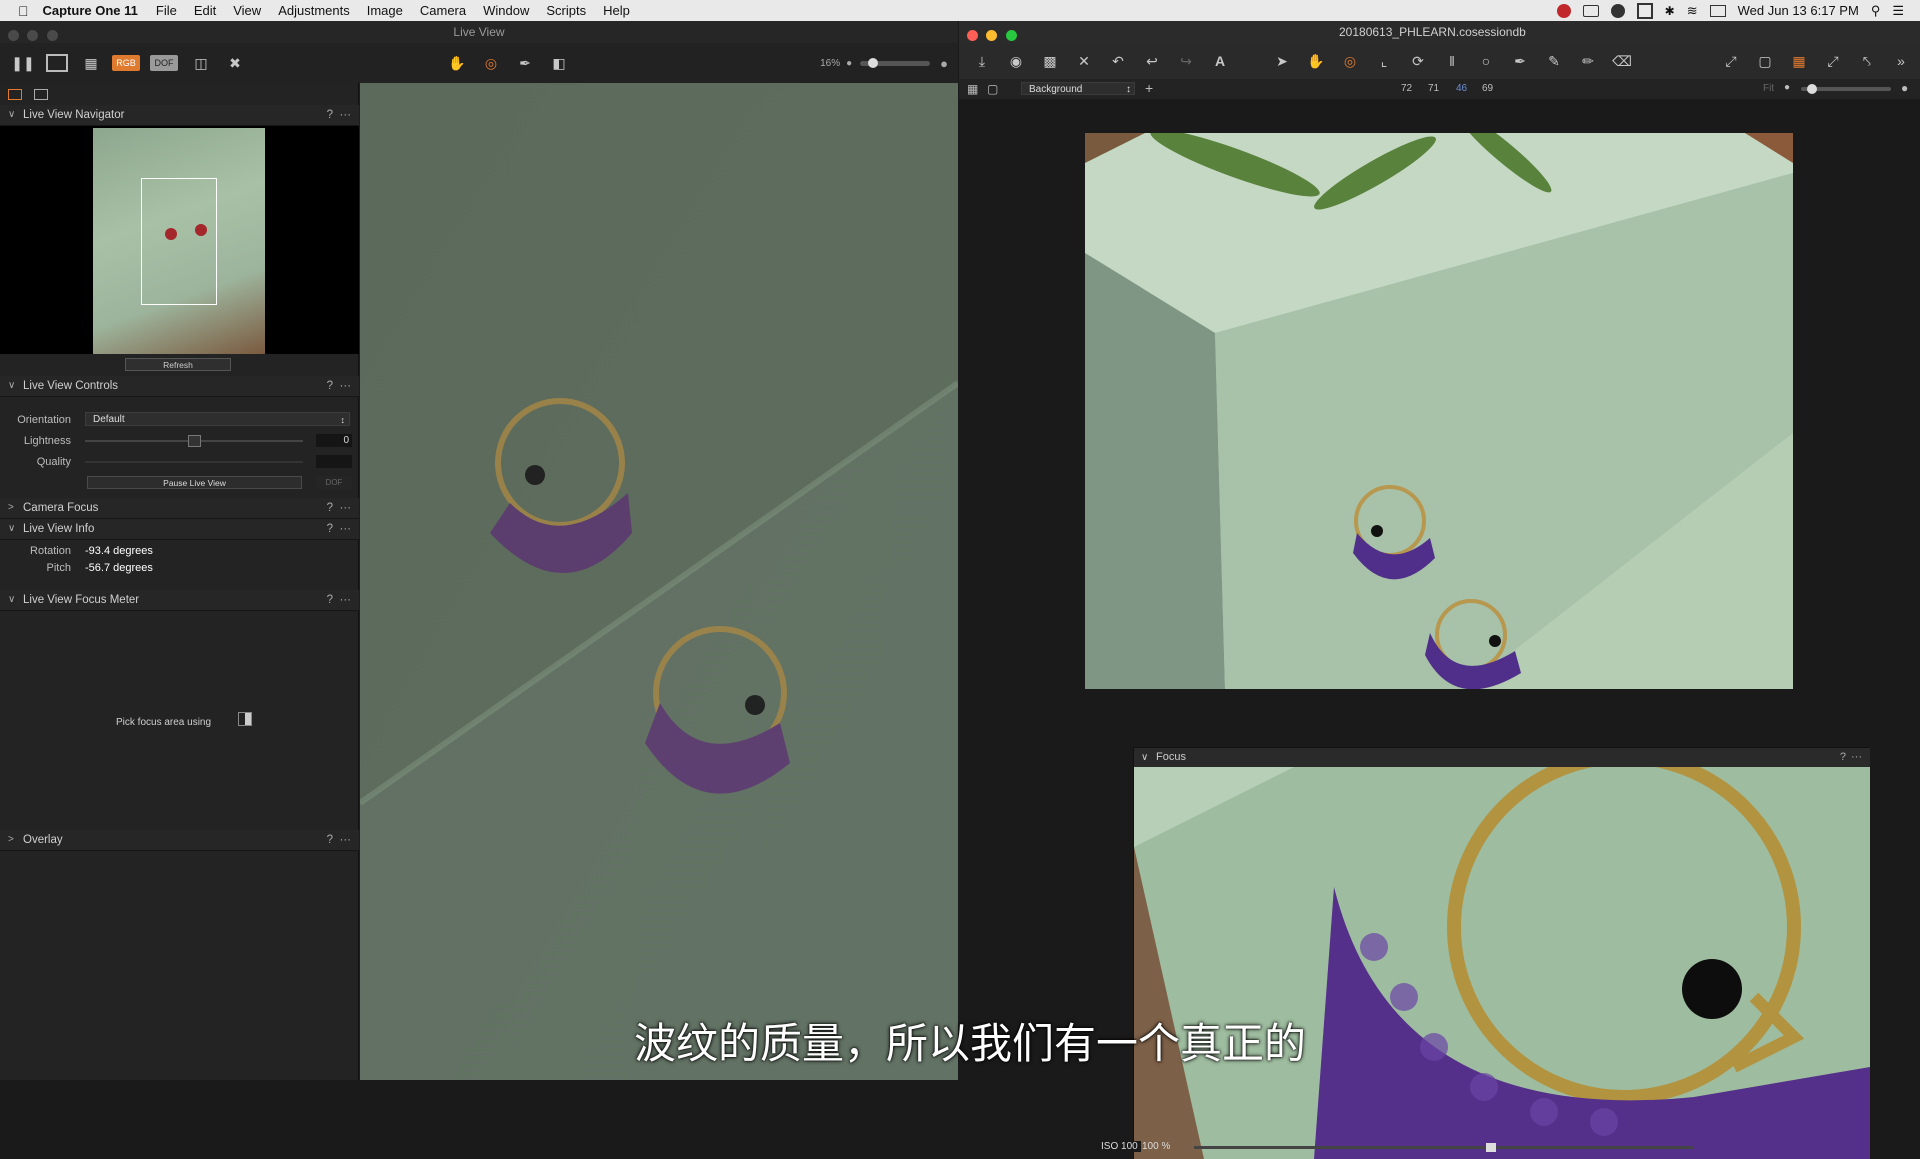 The width and height of the screenshot is (1920, 1159). What do you see at coordinates (1901, 61) in the screenshot?
I see `overflow-icon: »` at bounding box center [1901, 61].